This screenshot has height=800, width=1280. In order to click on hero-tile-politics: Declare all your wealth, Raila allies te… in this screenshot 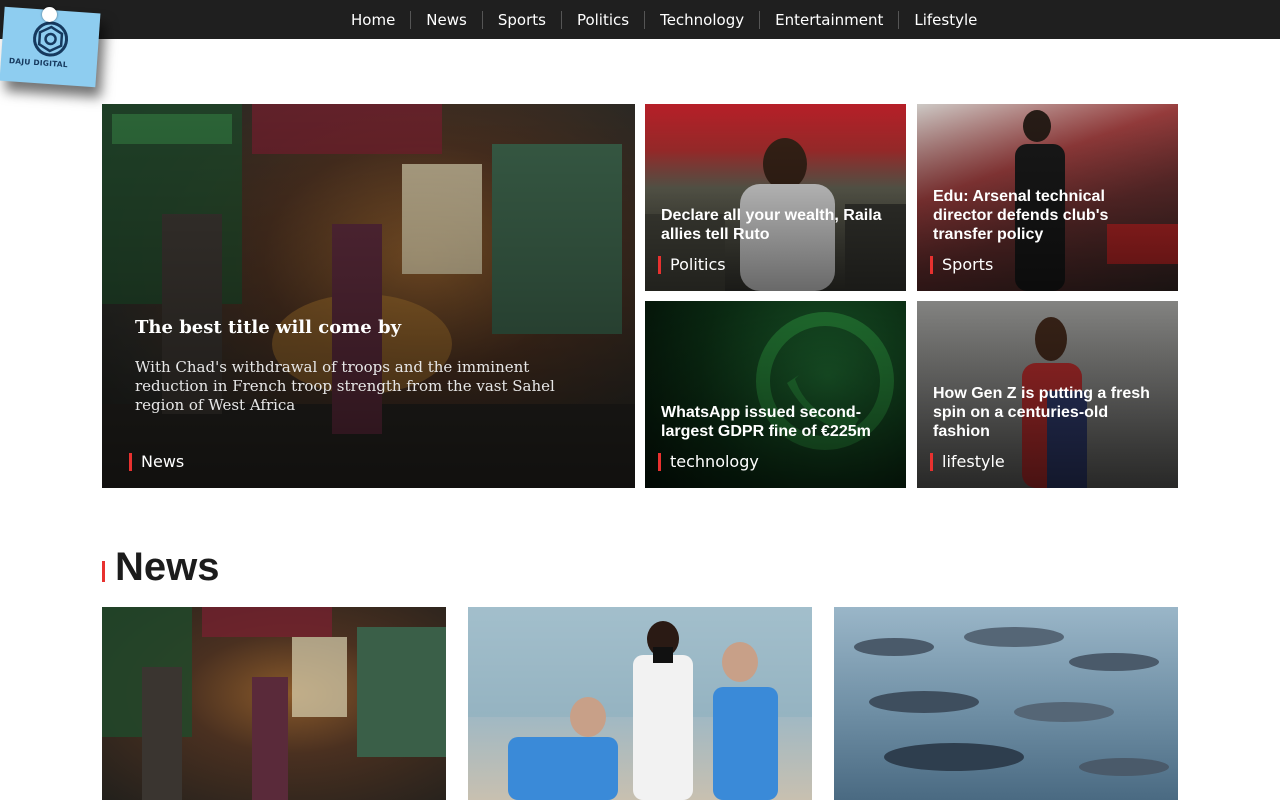, I will do `click(775, 197)`.